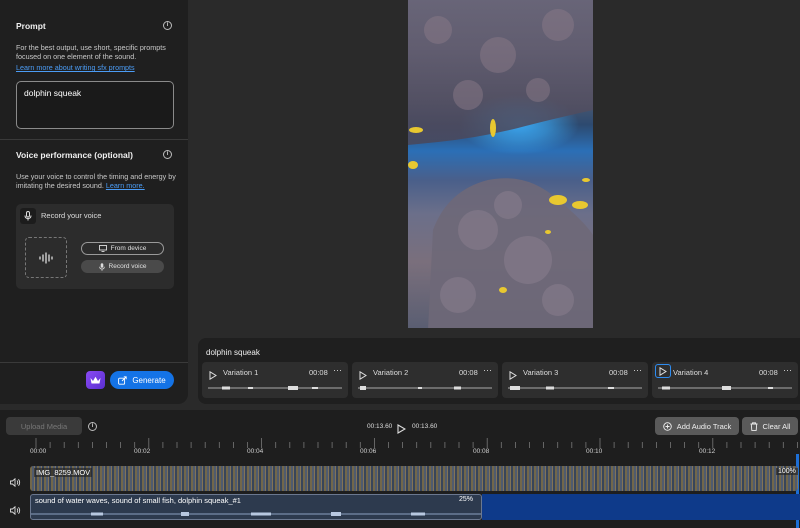  I want to click on record-voice-button-label: Record voice, so click(127, 266).